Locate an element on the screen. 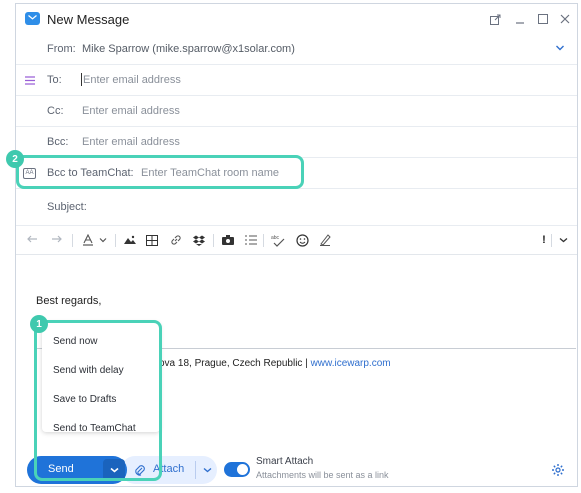 This screenshot has height=493, width=581. bcc-label: Bcc: is located at coordinates (58, 142).